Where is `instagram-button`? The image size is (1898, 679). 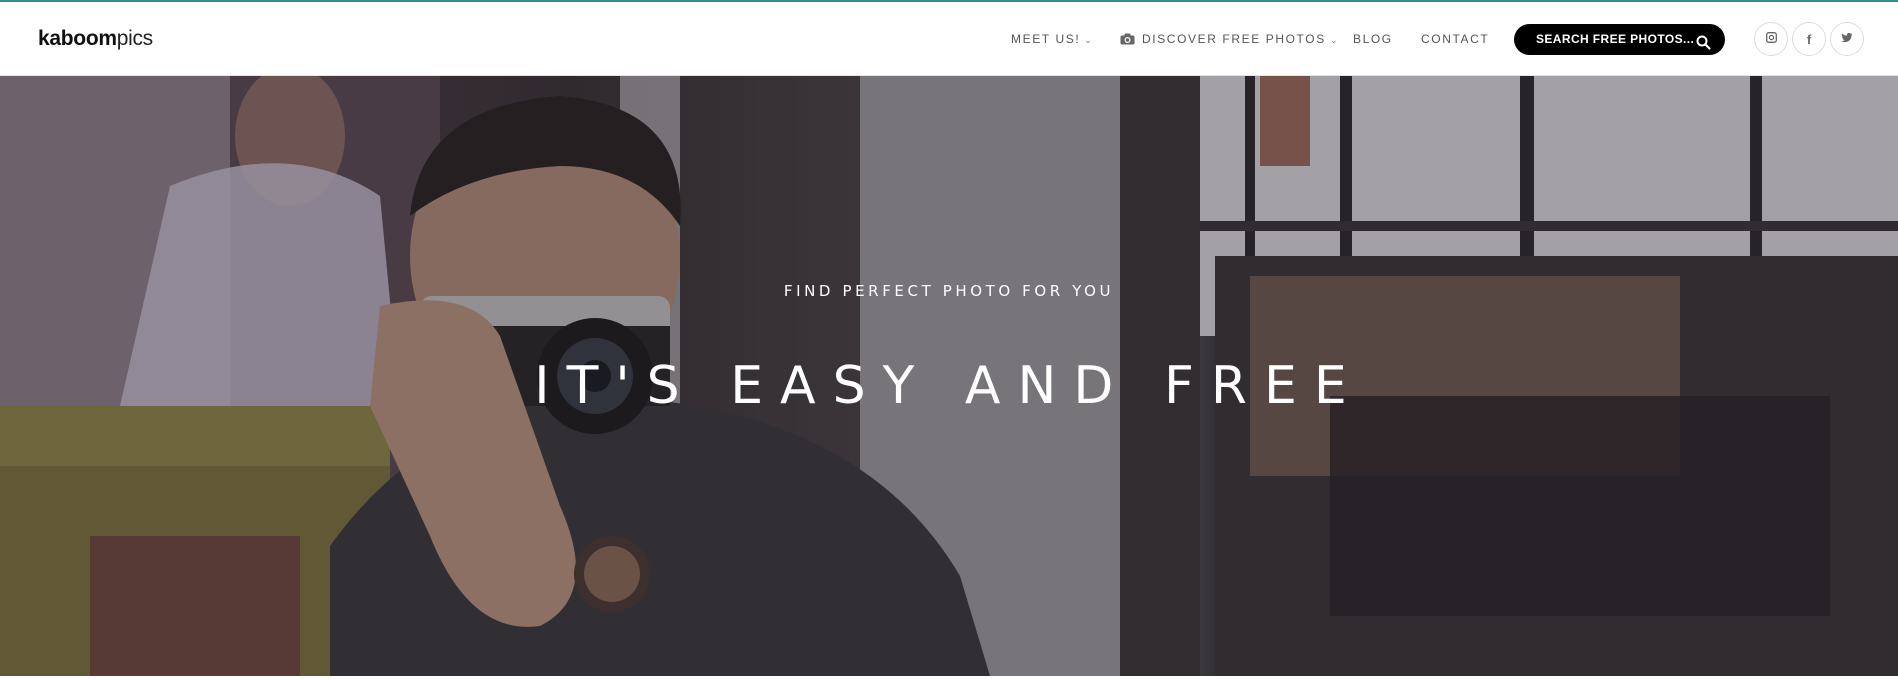
instagram-button is located at coordinates (1771, 39).